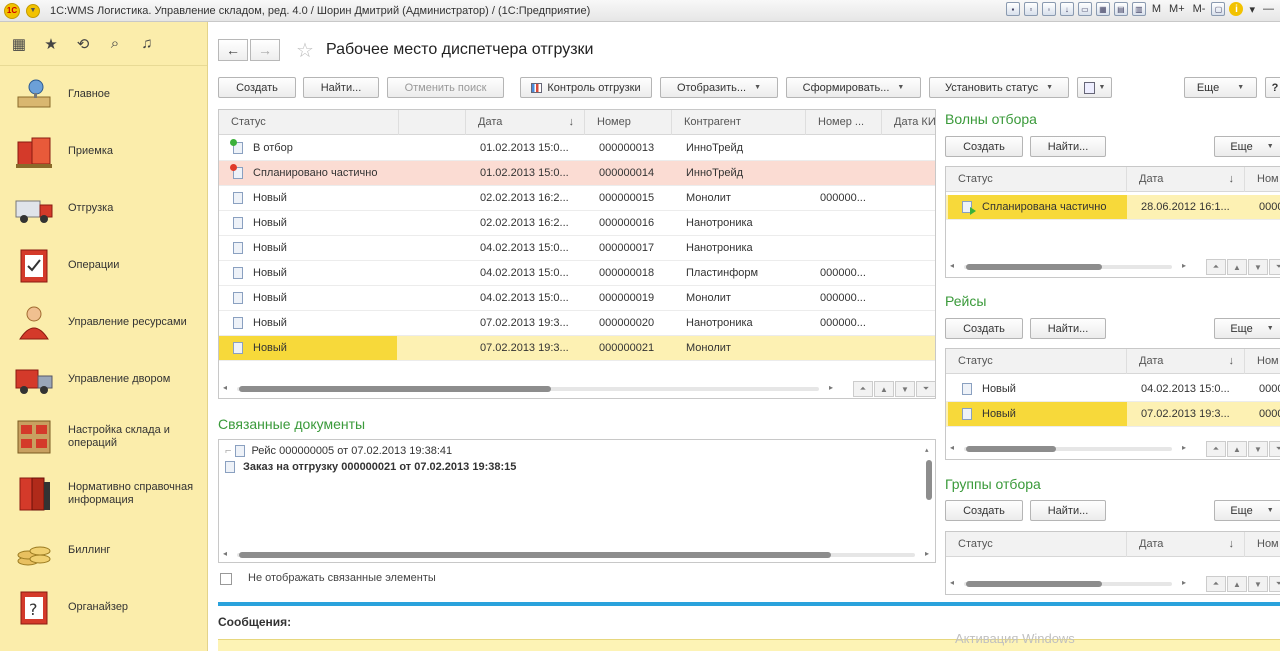 This screenshot has width=1280, height=651. I want to click on calendar-icon: ▦, so click(1102, 9).